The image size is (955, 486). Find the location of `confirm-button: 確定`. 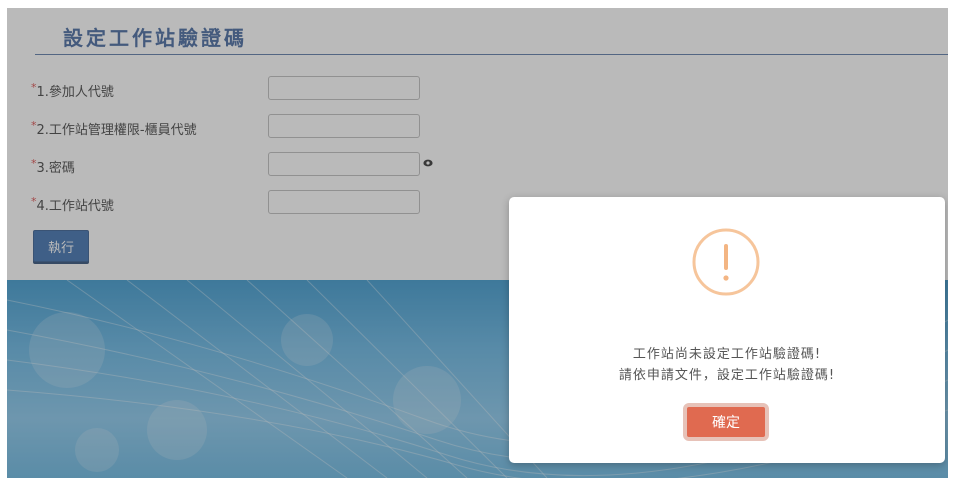

confirm-button: 確定 is located at coordinates (726, 422).